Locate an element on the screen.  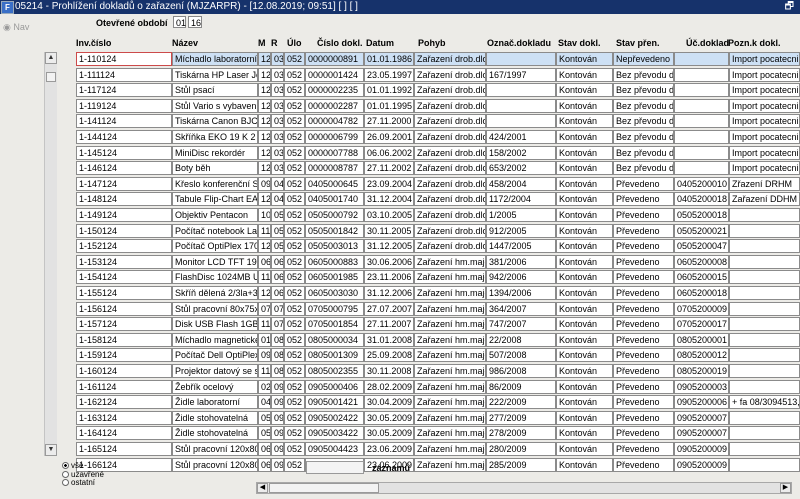
cell-cislo-dokladu: 0000006799 is located at coordinates (334, 137).